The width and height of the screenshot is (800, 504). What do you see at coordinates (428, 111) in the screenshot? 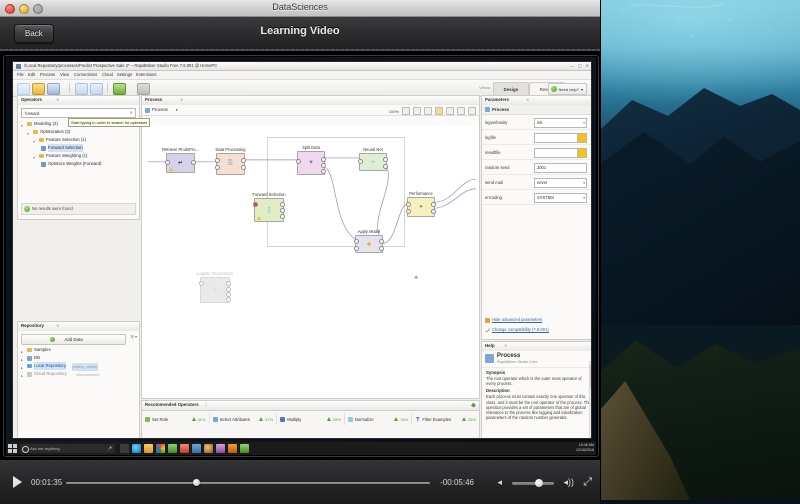
I see `zoom-fit-icon` at bounding box center [428, 111].